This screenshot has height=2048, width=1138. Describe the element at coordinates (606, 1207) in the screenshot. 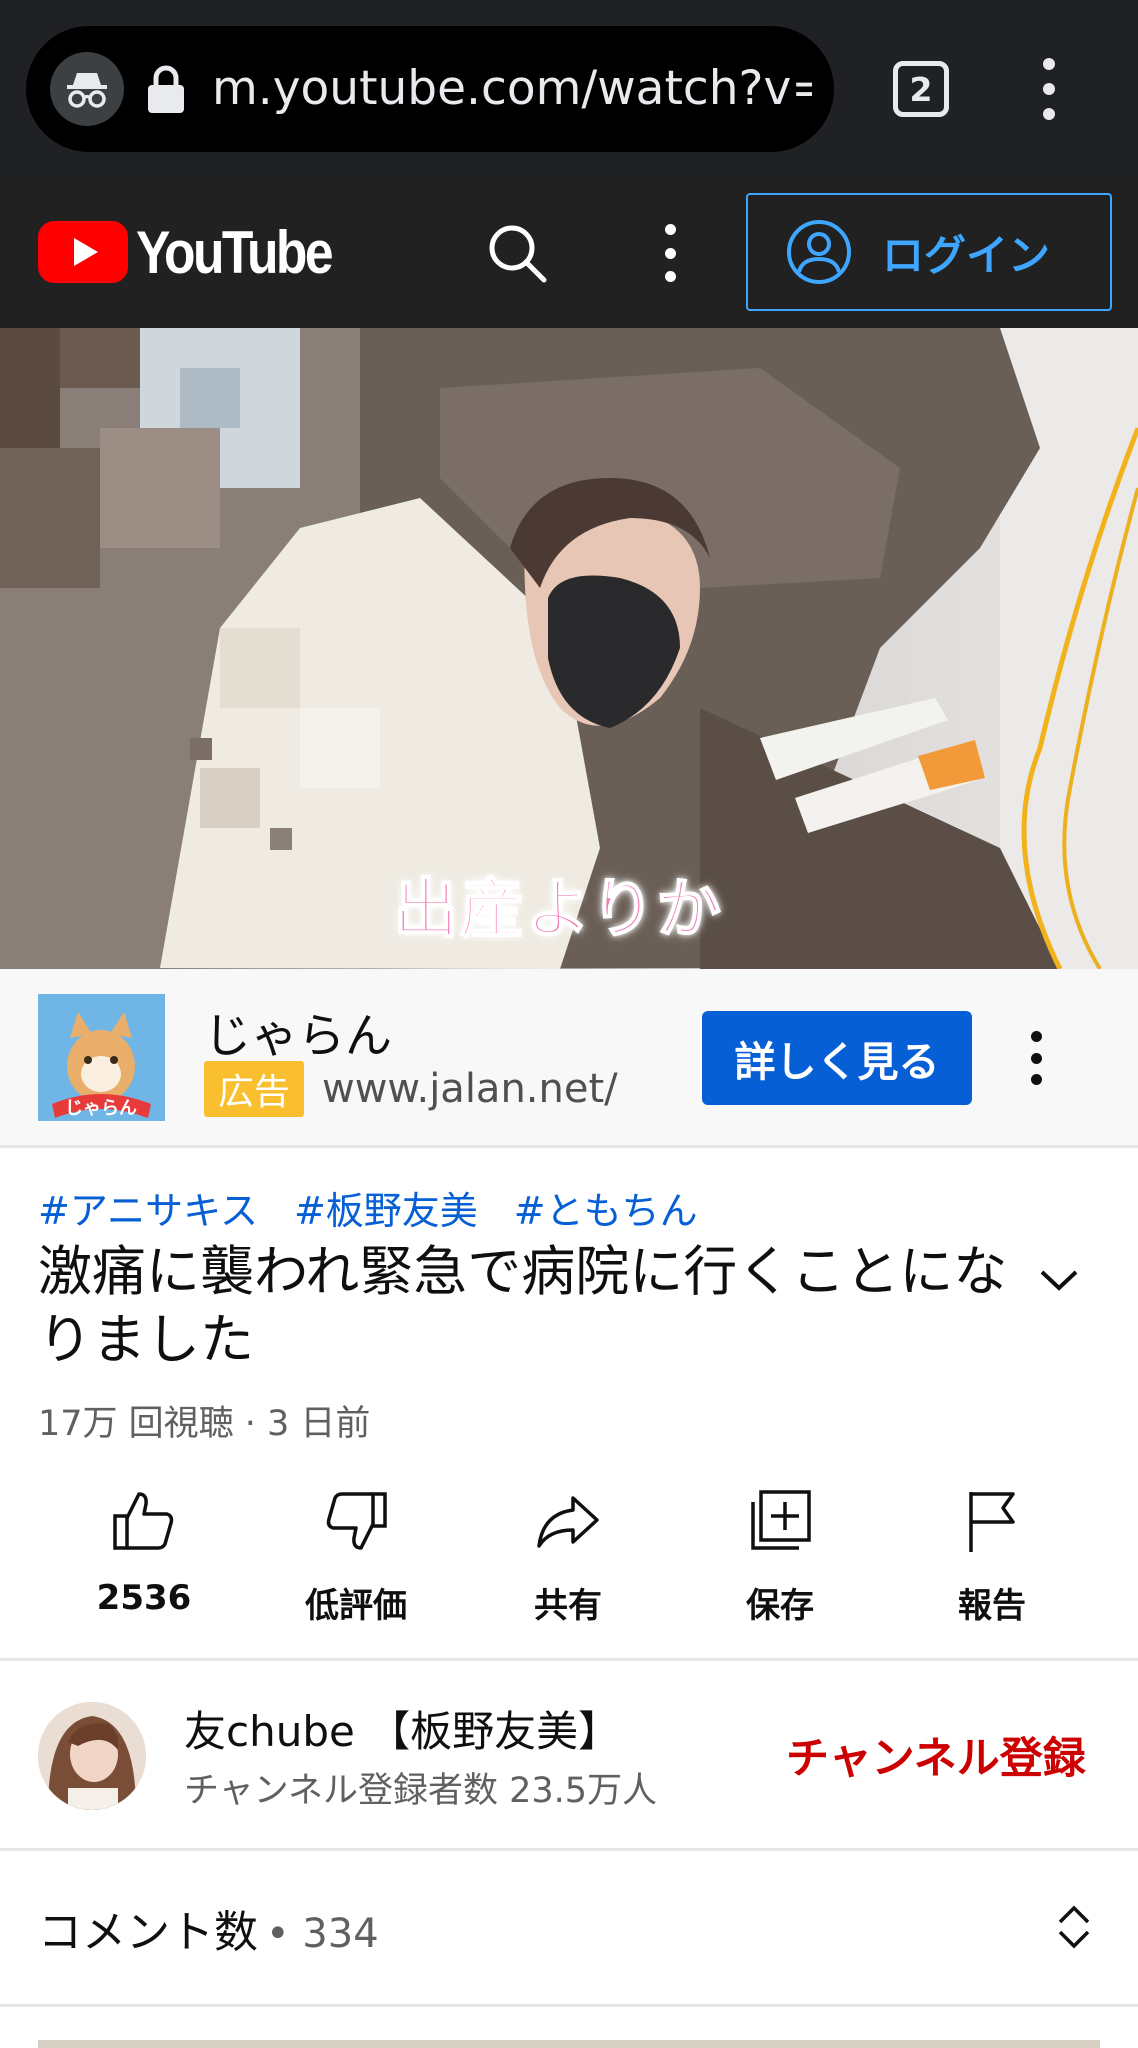

I see `hashtag-link: #ともちん` at that location.